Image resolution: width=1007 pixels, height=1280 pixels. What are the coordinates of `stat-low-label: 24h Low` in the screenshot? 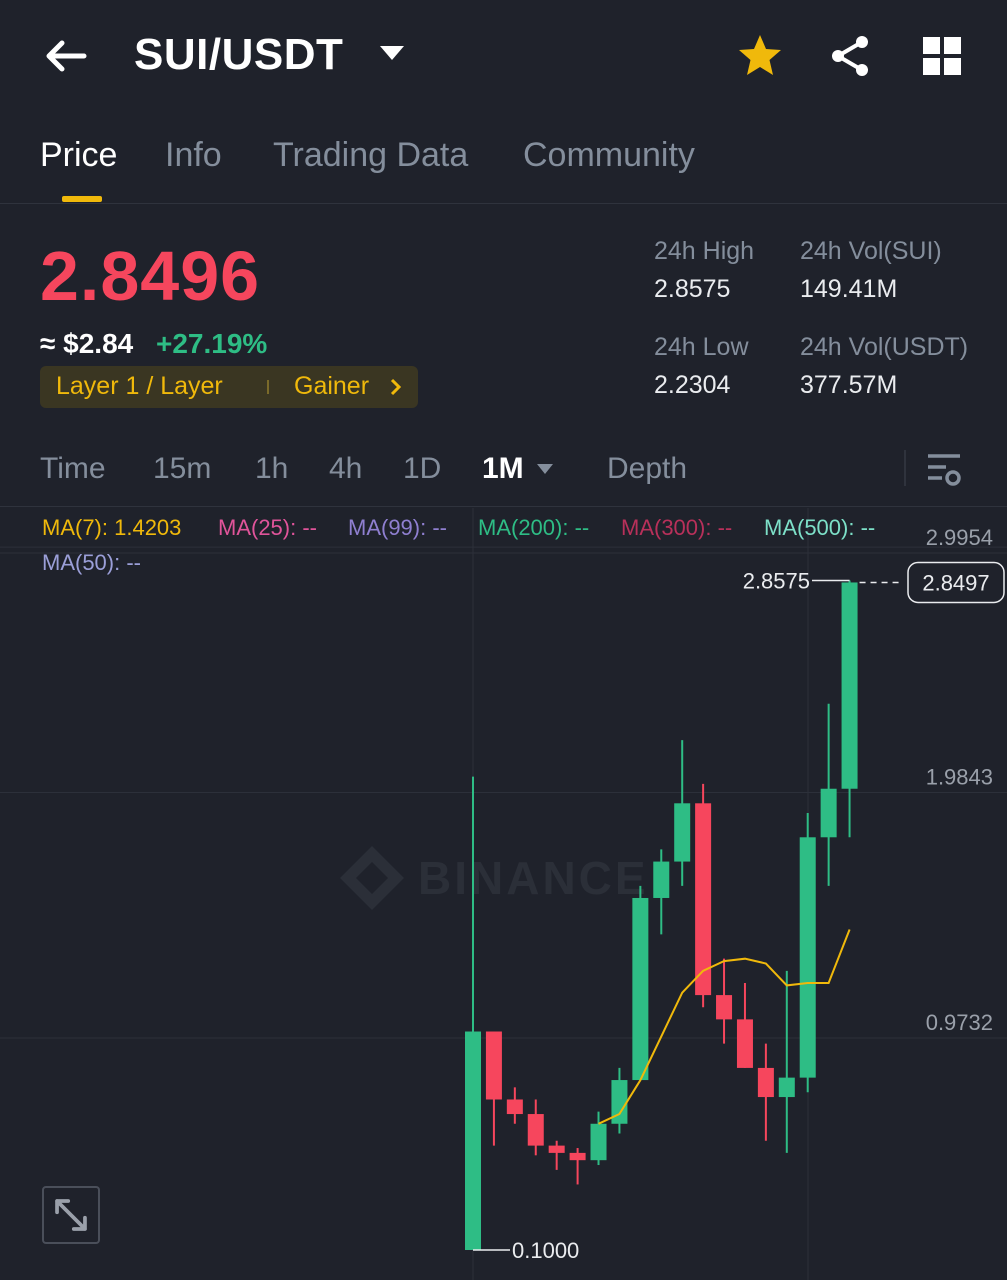 It's located at (701, 347).